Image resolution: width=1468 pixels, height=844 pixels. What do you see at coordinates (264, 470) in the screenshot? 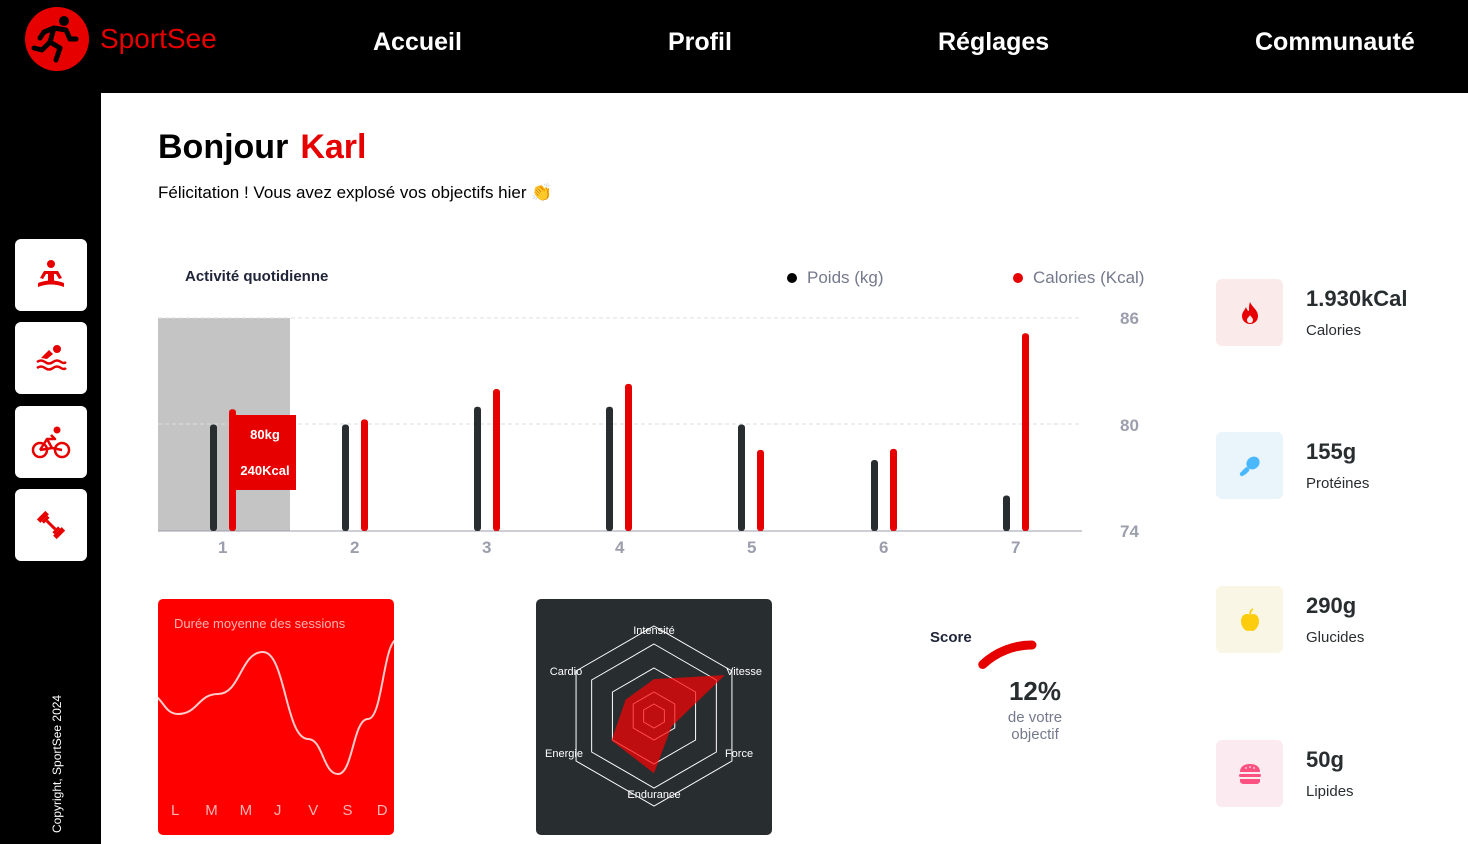
I see `tooltip-calories: 240Kcal` at bounding box center [264, 470].